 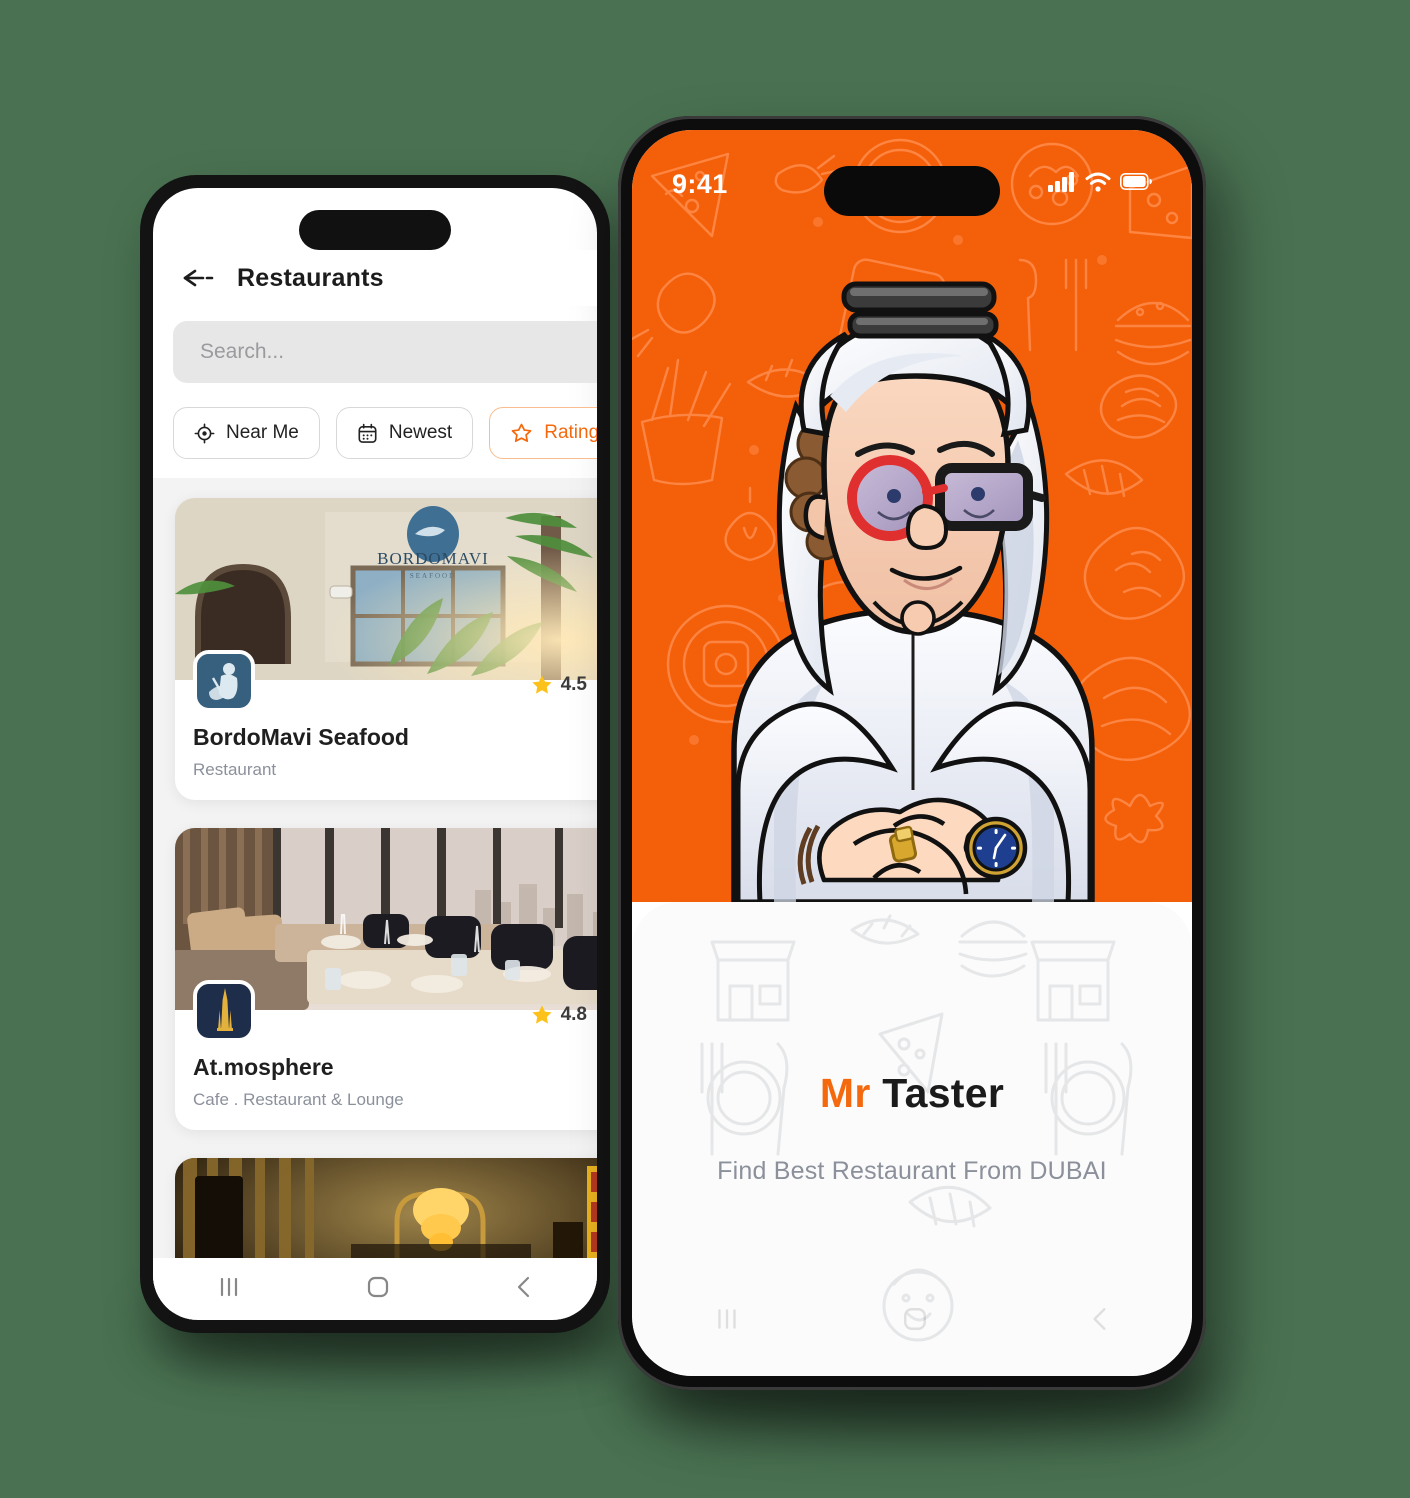 What do you see at coordinates (420, 432) in the screenshot?
I see `filter-chip-label: Newest` at bounding box center [420, 432].